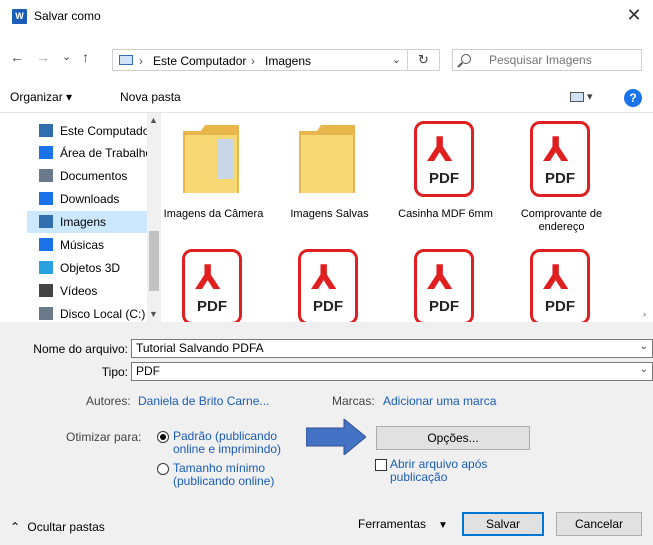 The image size is (653, 545). Describe the element at coordinates (46, 175) in the screenshot. I see `documents-icon` at that location.